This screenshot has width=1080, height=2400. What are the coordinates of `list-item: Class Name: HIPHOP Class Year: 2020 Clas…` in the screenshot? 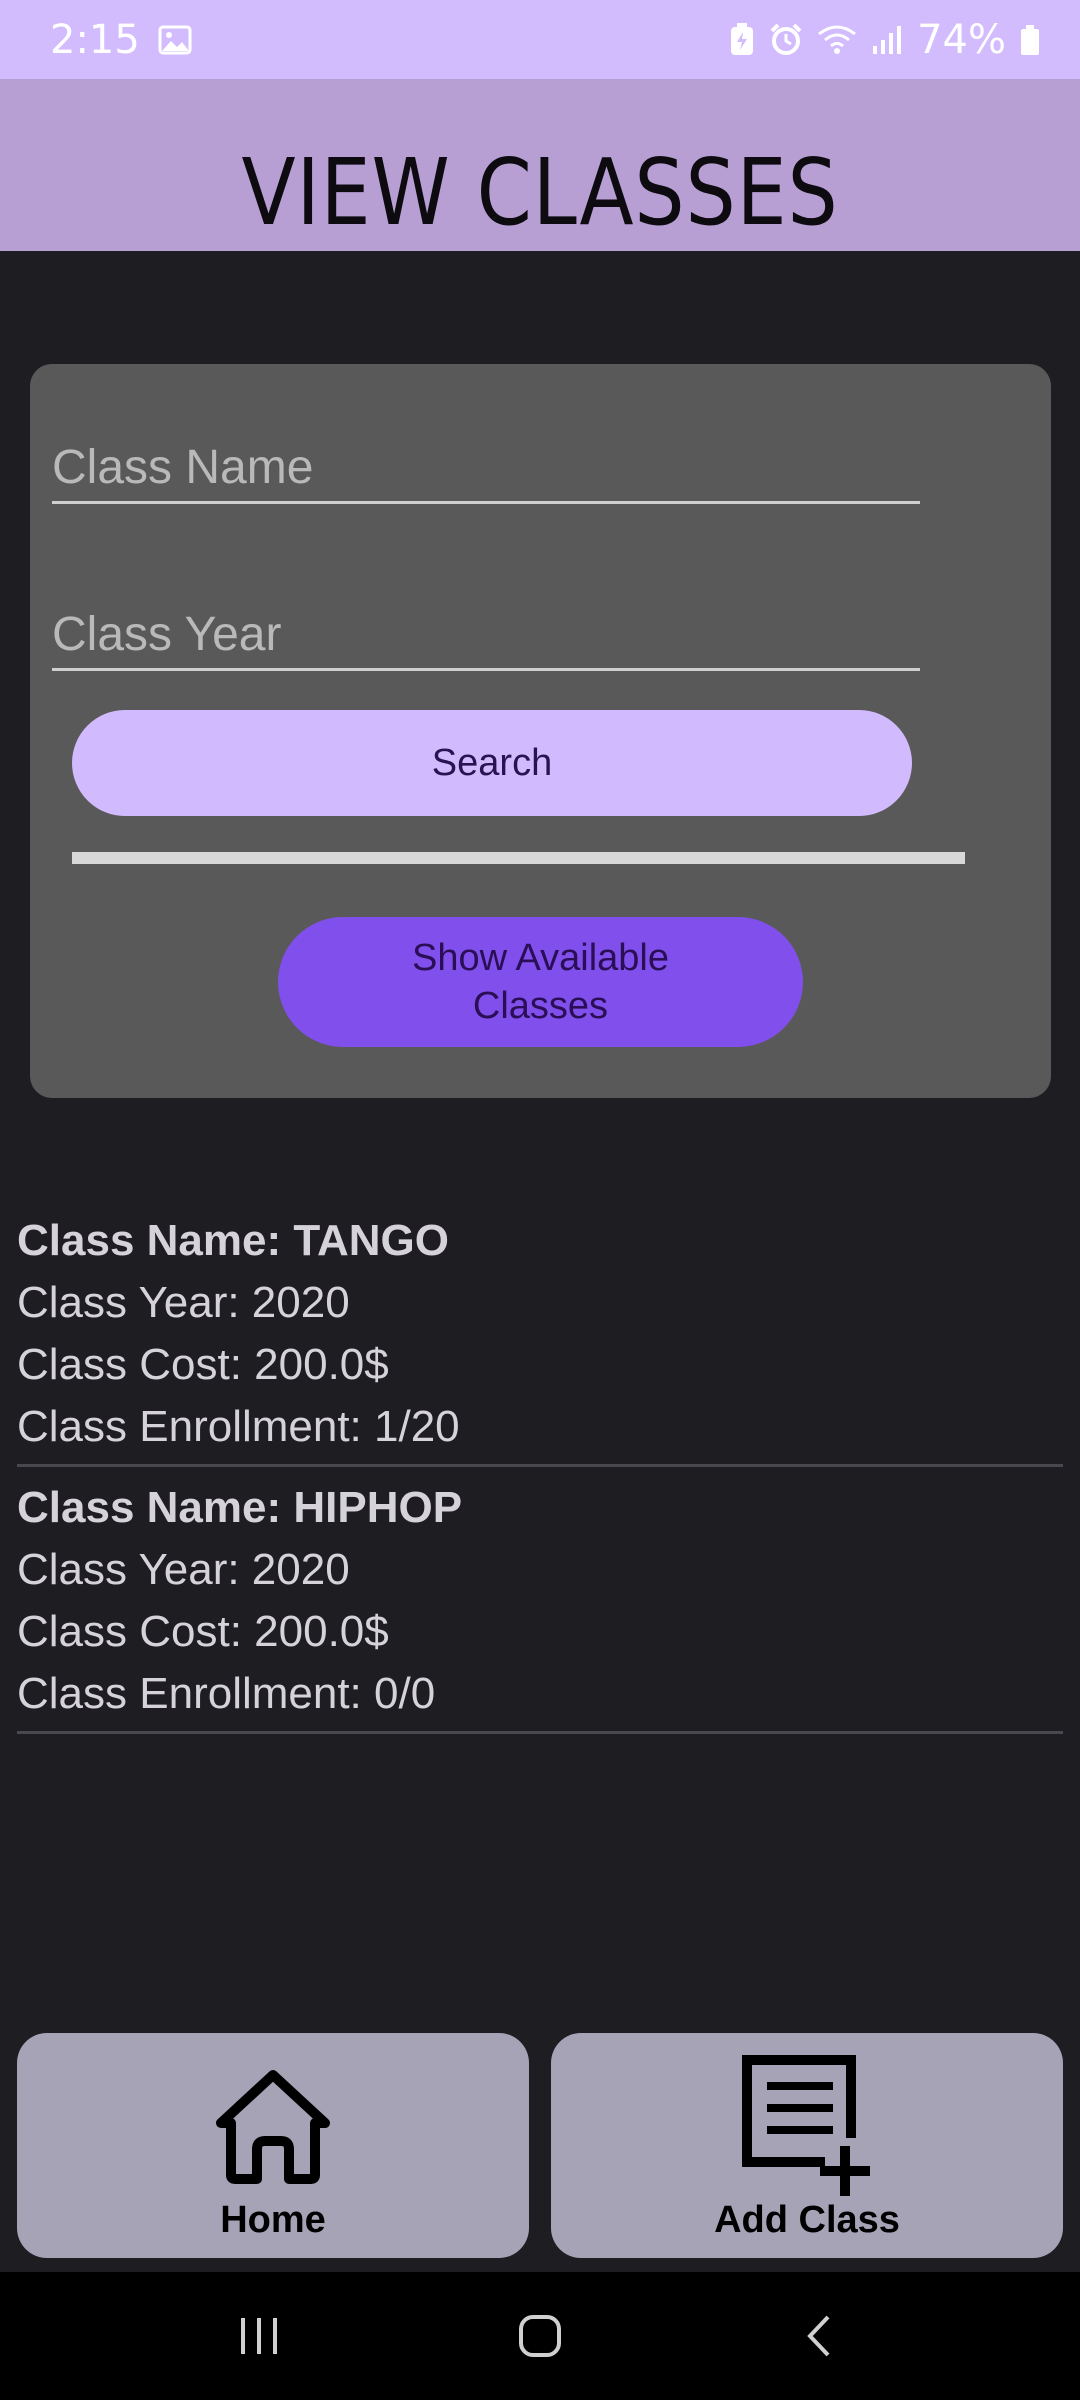 It's located at (540, 1605).